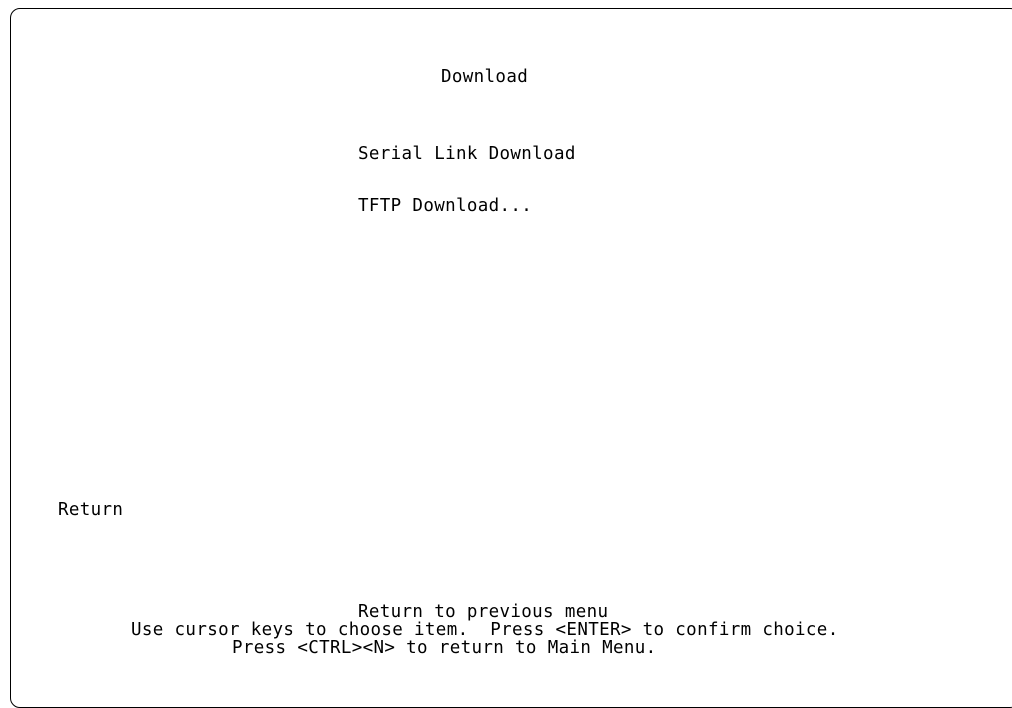 This screenshot has width=1012, height=708. What do you see at coordinates (485, 77) in the screenshot?
I see `page-title: Download` at bounding box center [485, 77].